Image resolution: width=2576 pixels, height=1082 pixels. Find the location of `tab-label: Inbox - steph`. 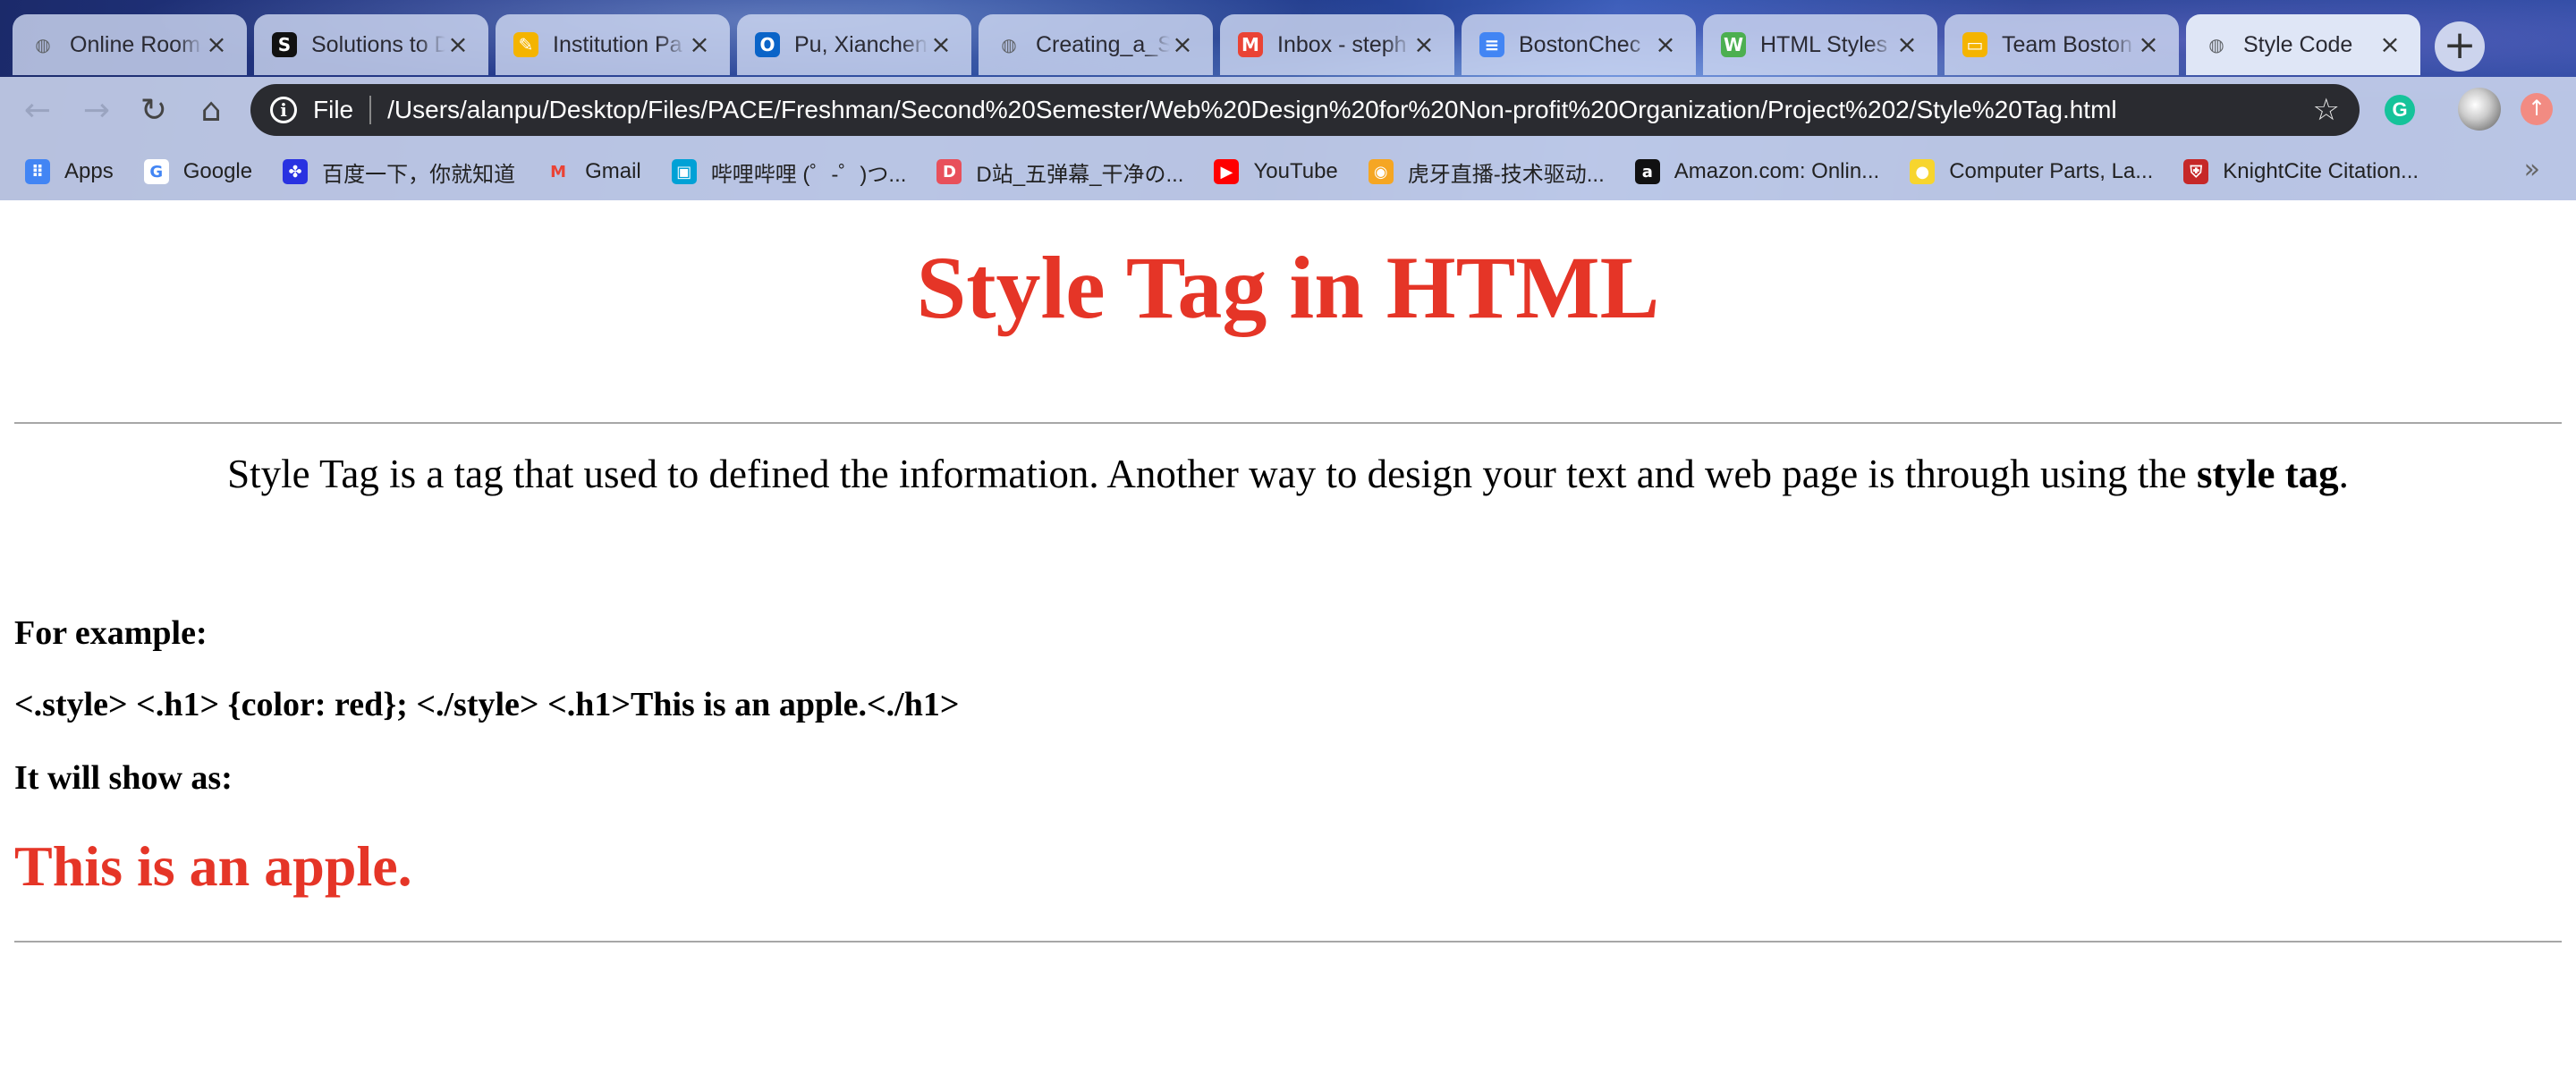

tab-label: Inbox - steph is located at coordinates (1342, 44).